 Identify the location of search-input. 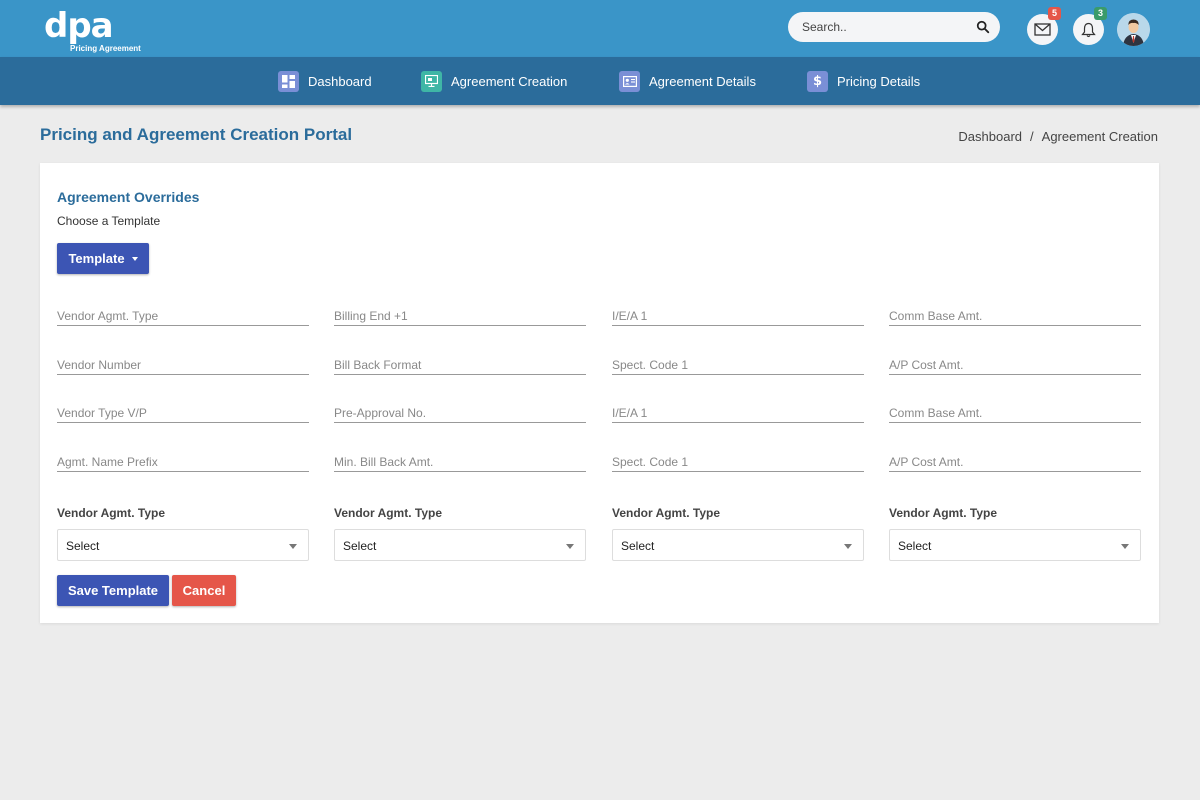
(887, 27).